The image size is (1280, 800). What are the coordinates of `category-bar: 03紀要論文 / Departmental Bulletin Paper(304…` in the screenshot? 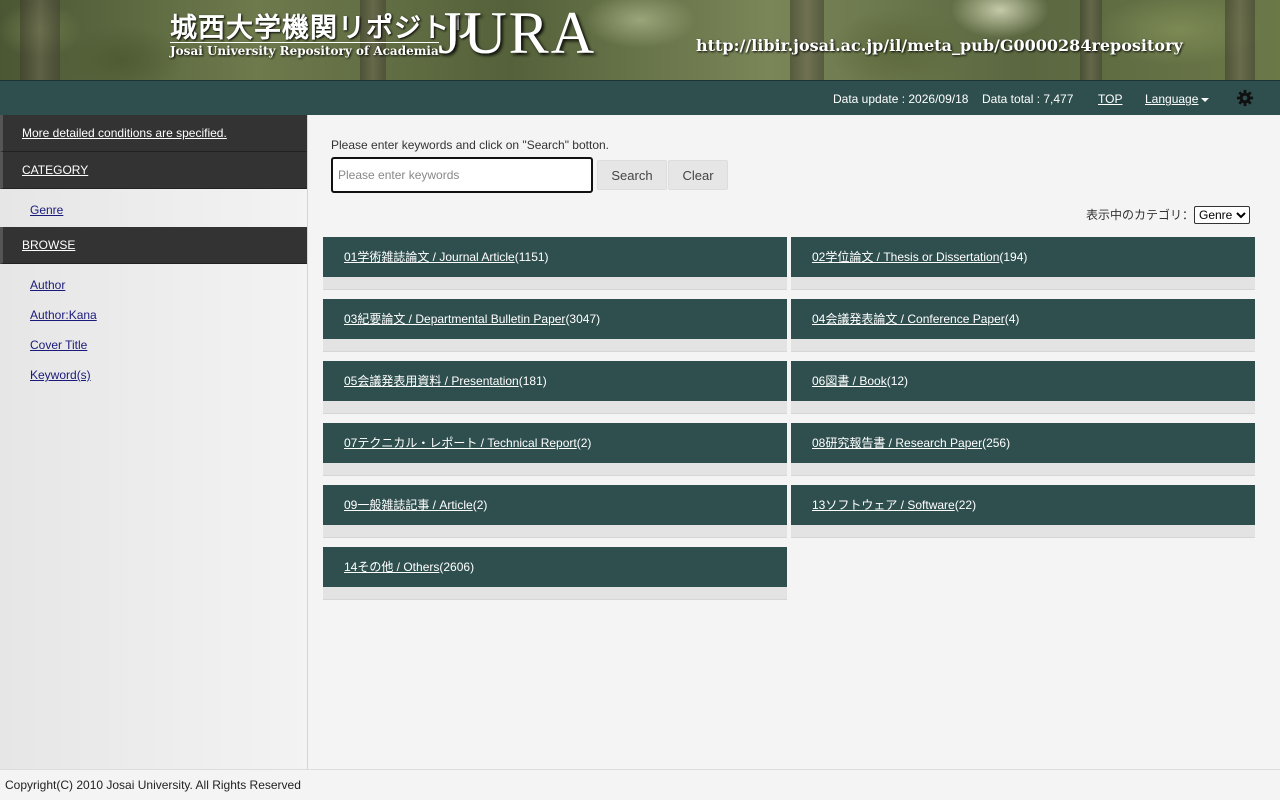 It's located at (555, 319).